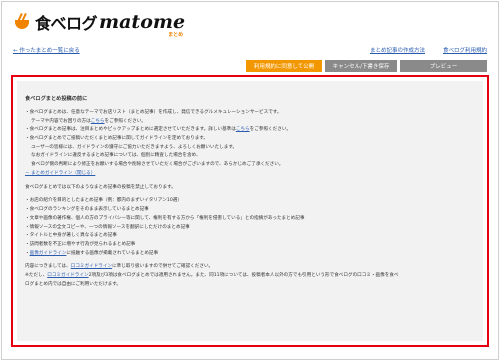 The height and width of the screenshot is (361, 500). Describe the element at coordinates (428, 50) in the screenshot. I see `top-links: まとめ記事の作成方法 食べログ利用規約` at that location.